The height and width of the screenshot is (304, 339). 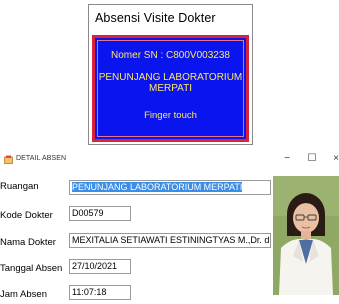 I want to click on nama-dokter-label: Nama Dokter, so click(x=28, y=242).